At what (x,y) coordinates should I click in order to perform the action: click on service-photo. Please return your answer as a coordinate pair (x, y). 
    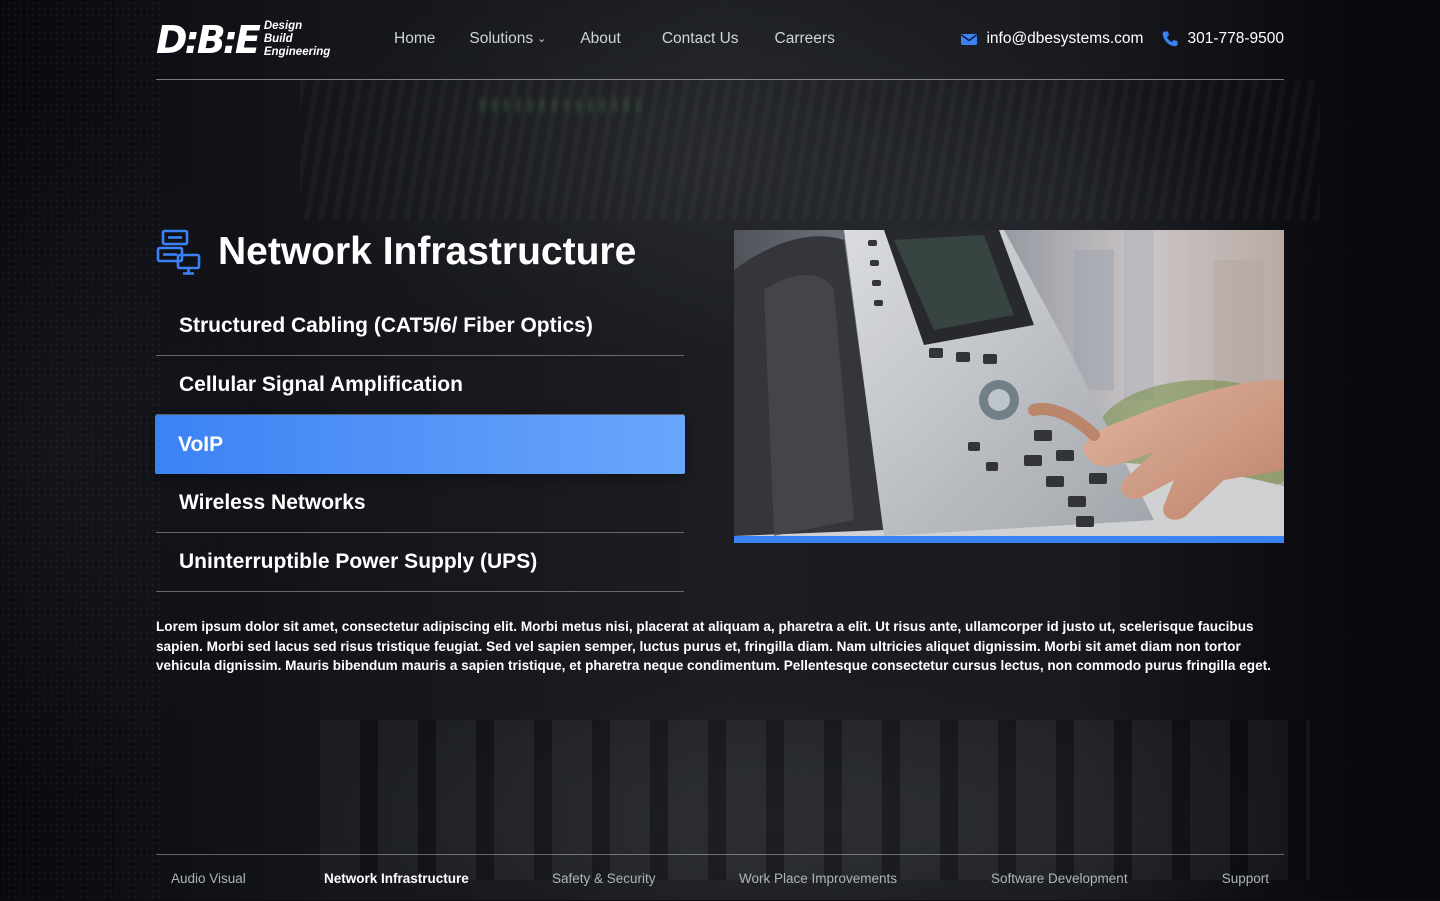
    Looking at the image, I should click on (1009, 386).